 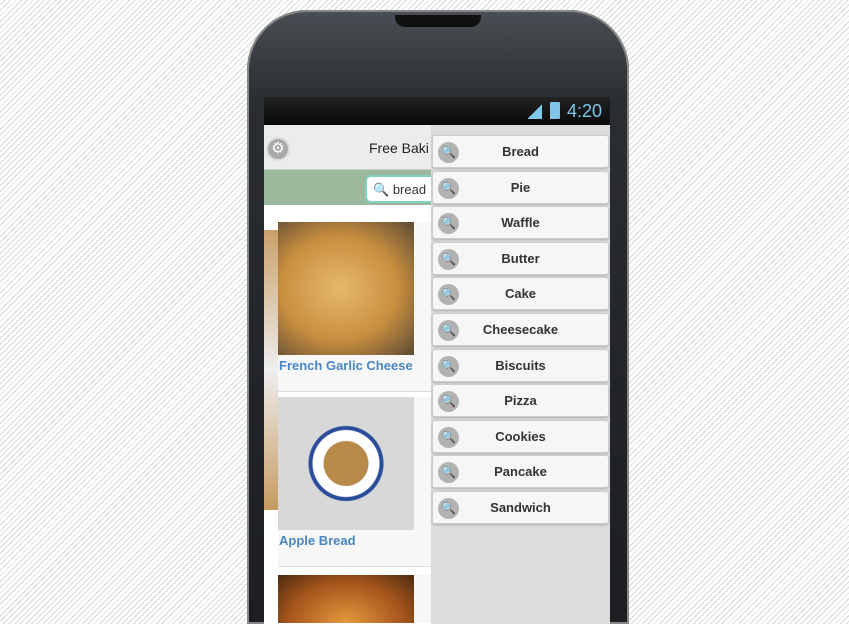 I want to click on menu-item-cookies: 🔍 Cookies, so click(x=520, y=436).